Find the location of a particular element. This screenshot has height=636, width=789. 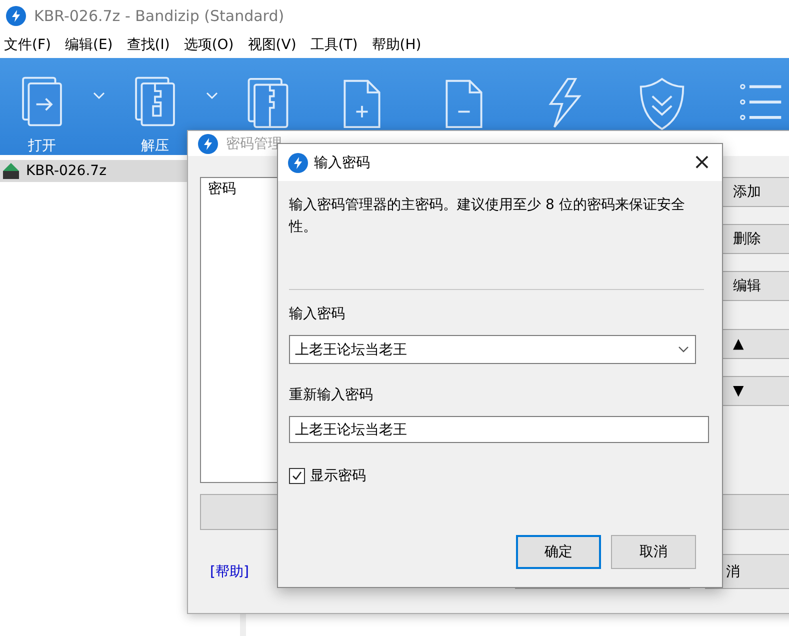

password-combobox: 上老王论坛当老王 is located at coordinates (492, 349).